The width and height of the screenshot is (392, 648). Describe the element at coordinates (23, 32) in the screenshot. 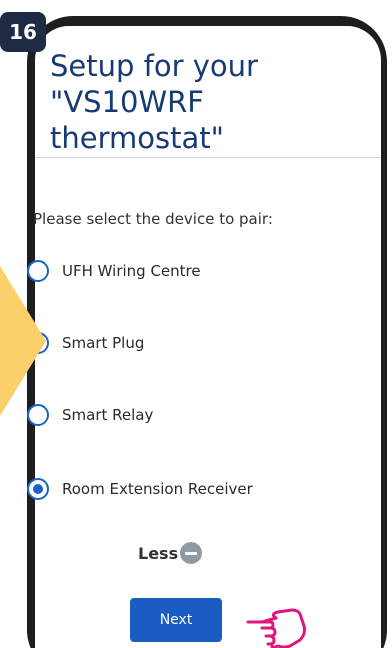

I see `step-badge: 16` at that location.